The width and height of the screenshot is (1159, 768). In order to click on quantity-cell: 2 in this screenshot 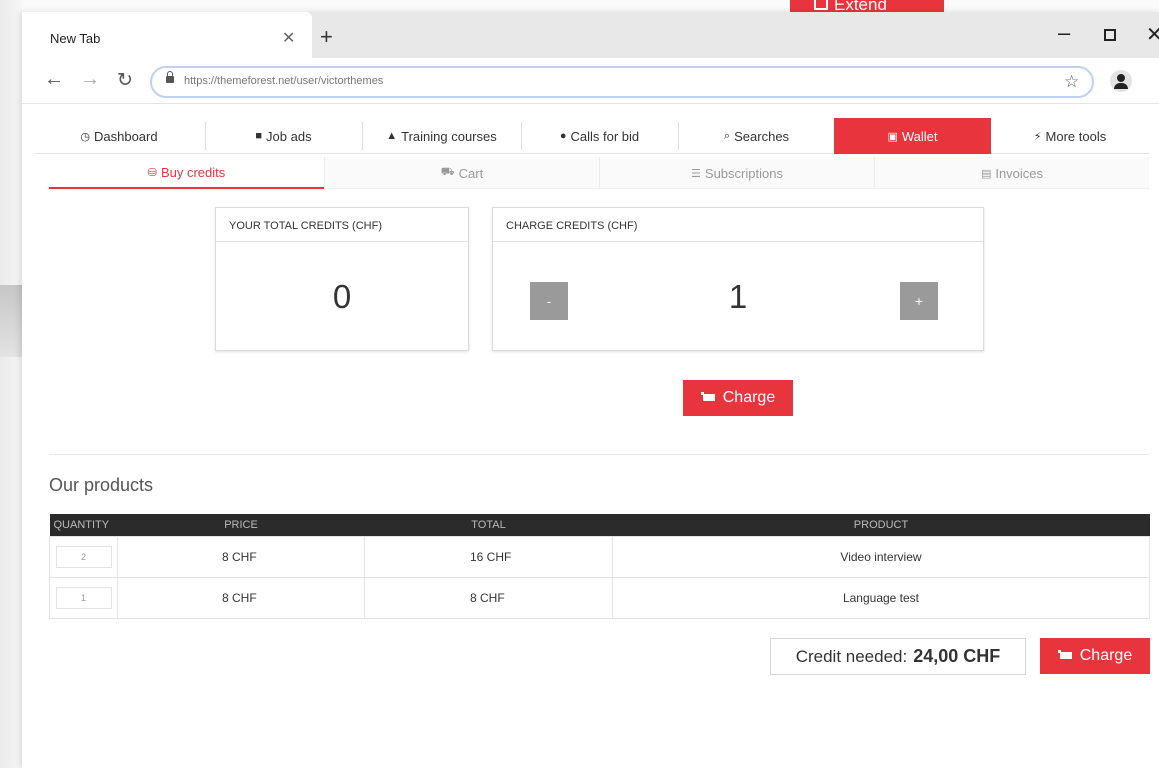, I will do `click(83, 556)`.